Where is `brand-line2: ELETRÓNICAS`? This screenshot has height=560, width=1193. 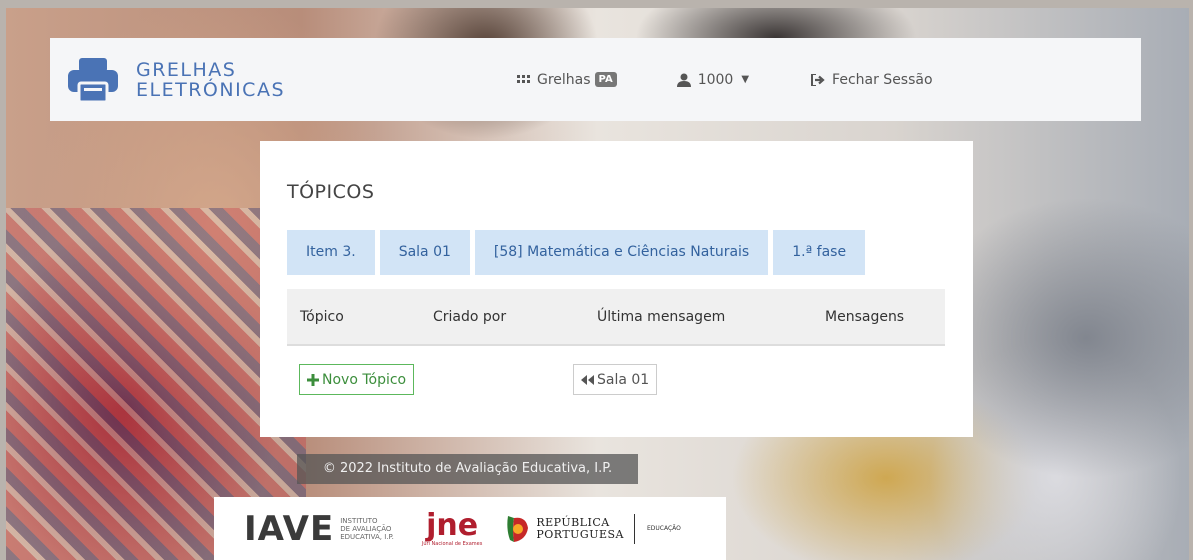 brand-line2: ELETRÓNICAS is located at coordinates (210, 89).